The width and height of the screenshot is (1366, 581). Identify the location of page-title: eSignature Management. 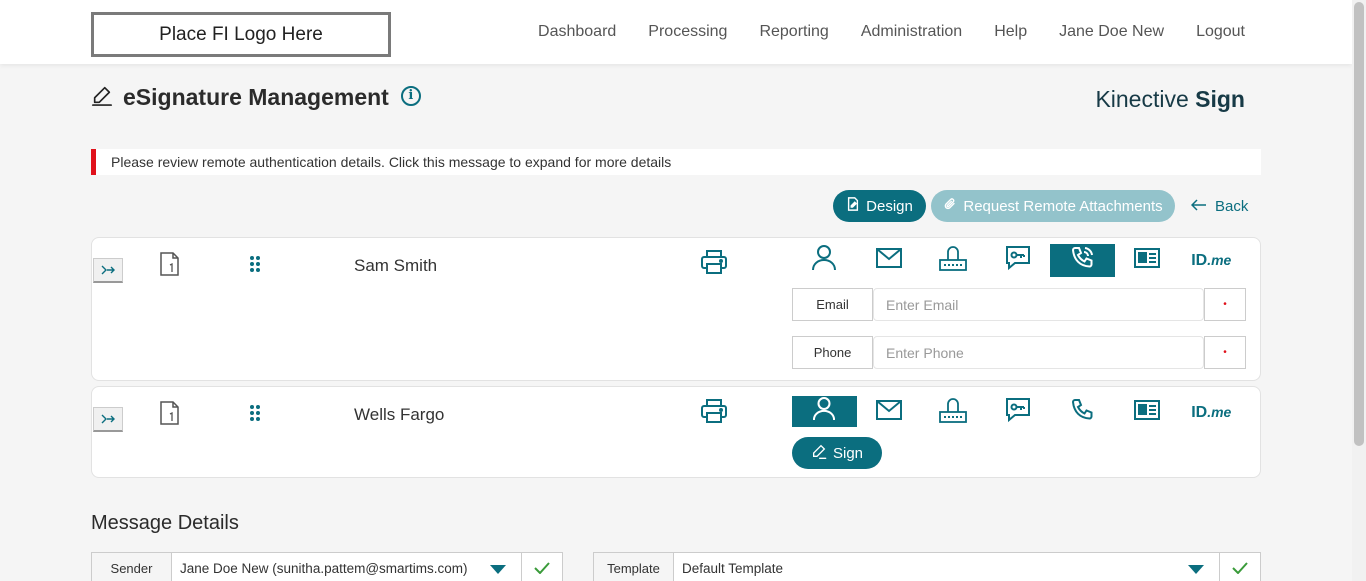
(256, 97).